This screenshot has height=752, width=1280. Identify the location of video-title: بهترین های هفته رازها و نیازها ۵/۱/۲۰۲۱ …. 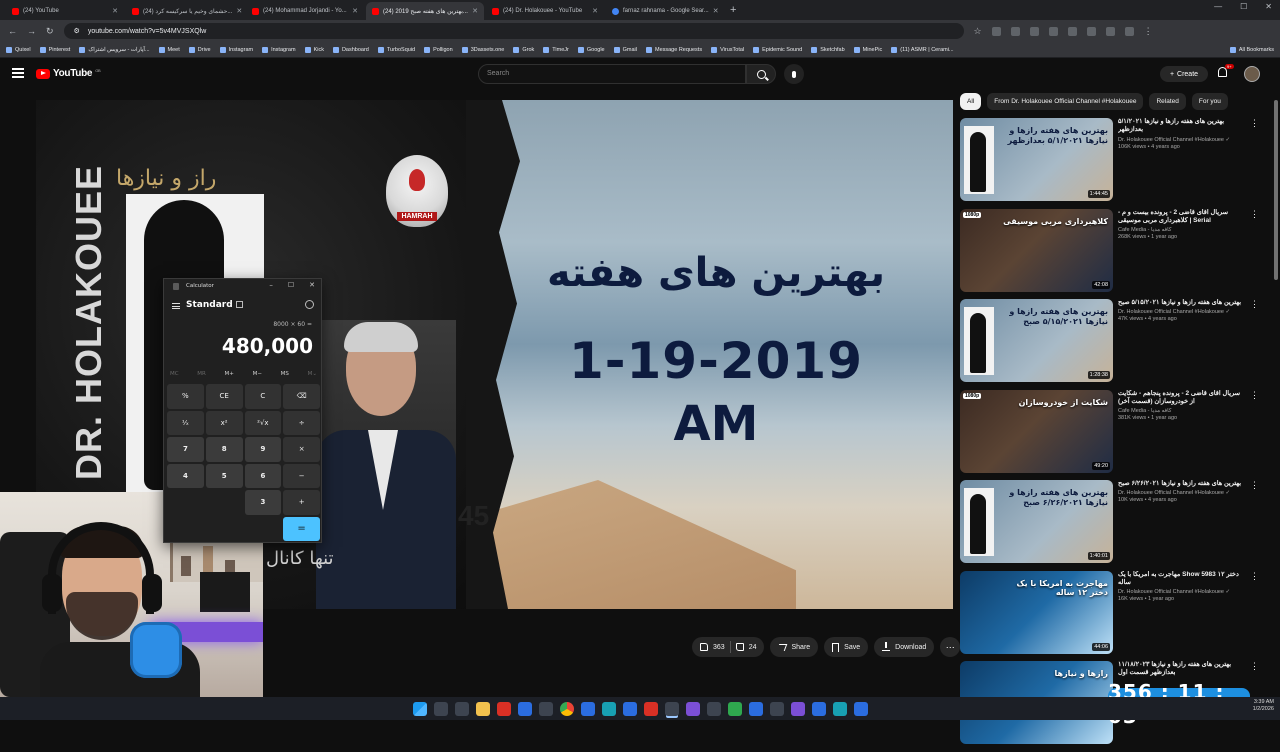
(1181, 126).